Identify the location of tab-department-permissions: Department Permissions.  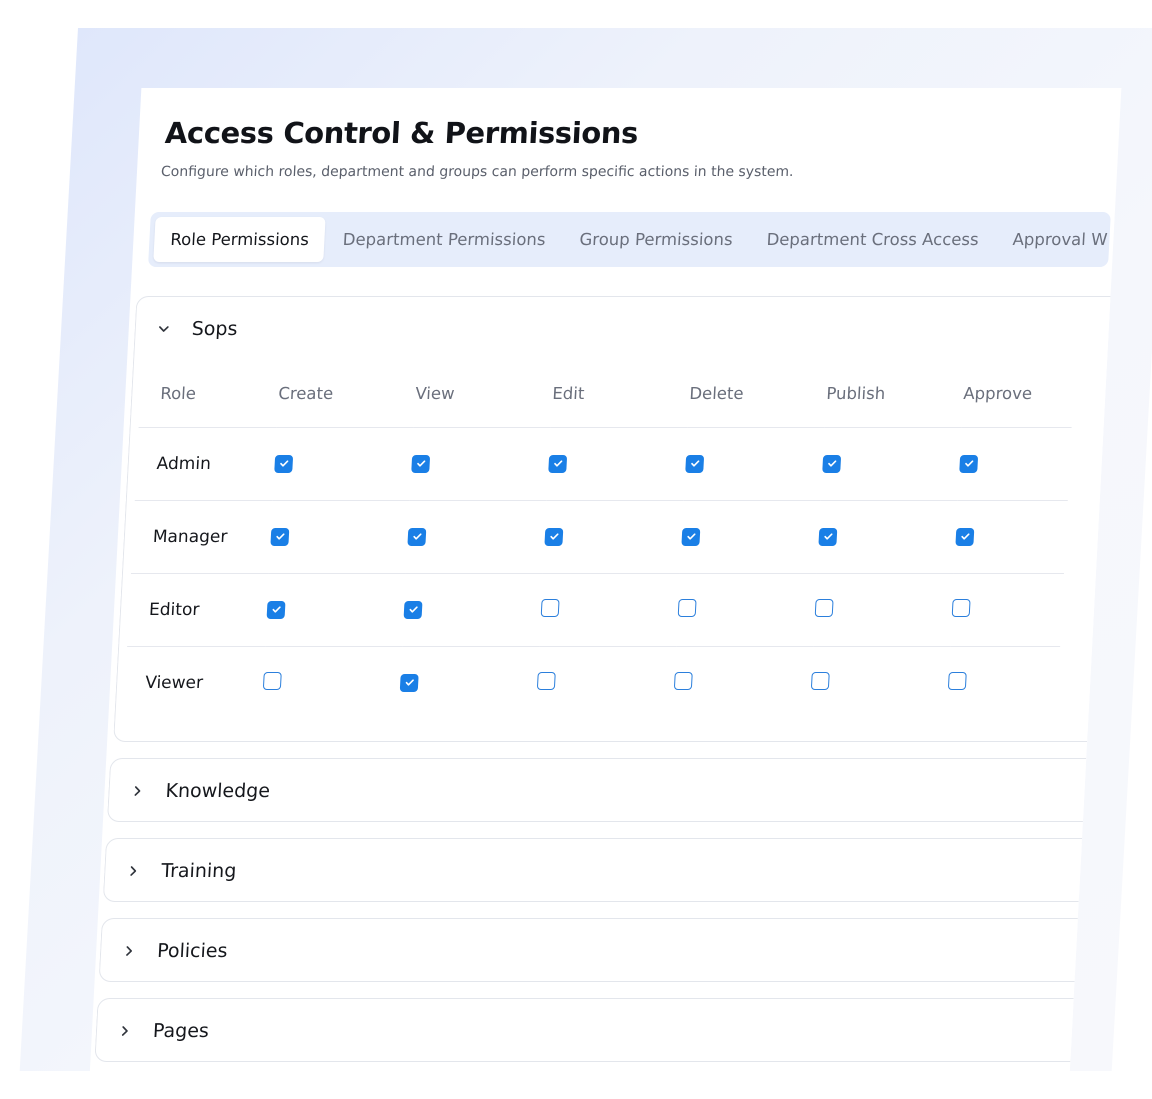
(444, 239).